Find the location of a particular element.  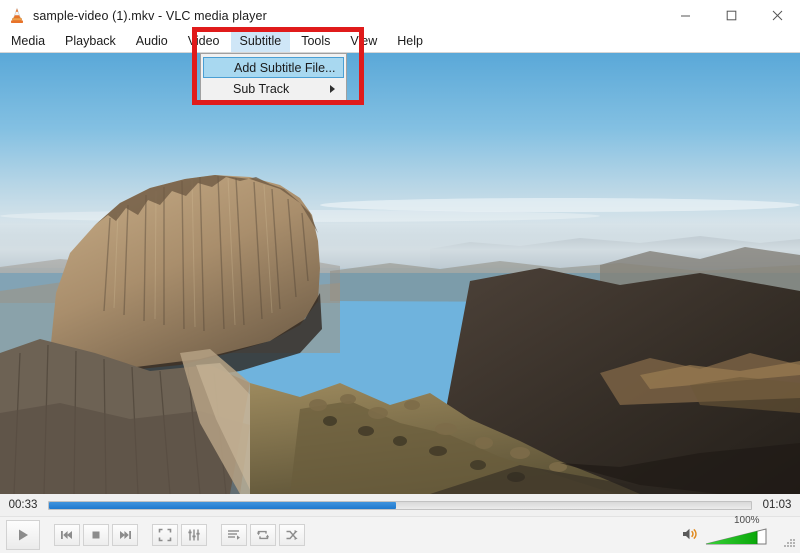

random-button is located at coordinates (292, 535).